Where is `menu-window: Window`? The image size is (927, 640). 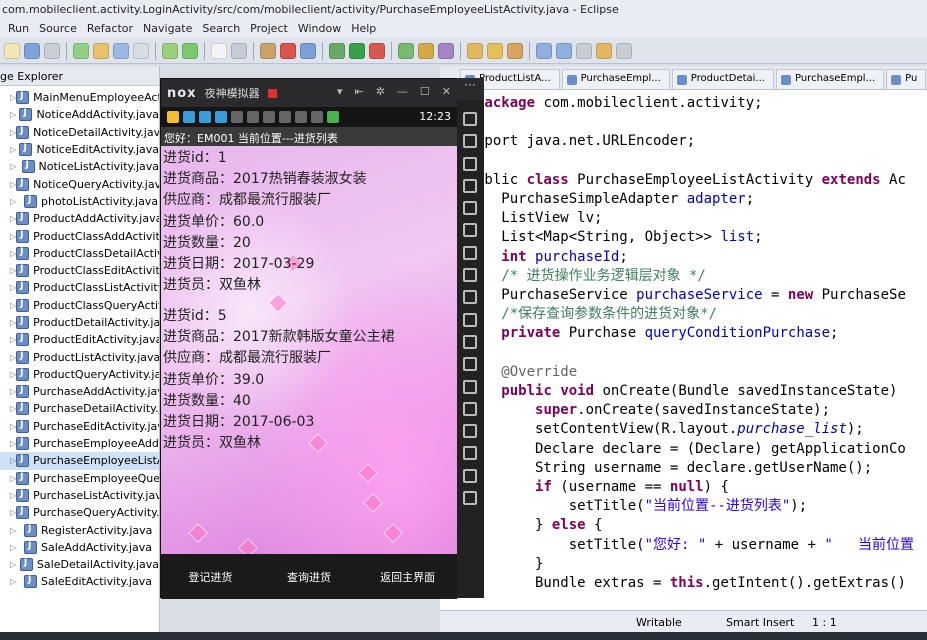 menu-window: Window is located at coordinates (324, 29).